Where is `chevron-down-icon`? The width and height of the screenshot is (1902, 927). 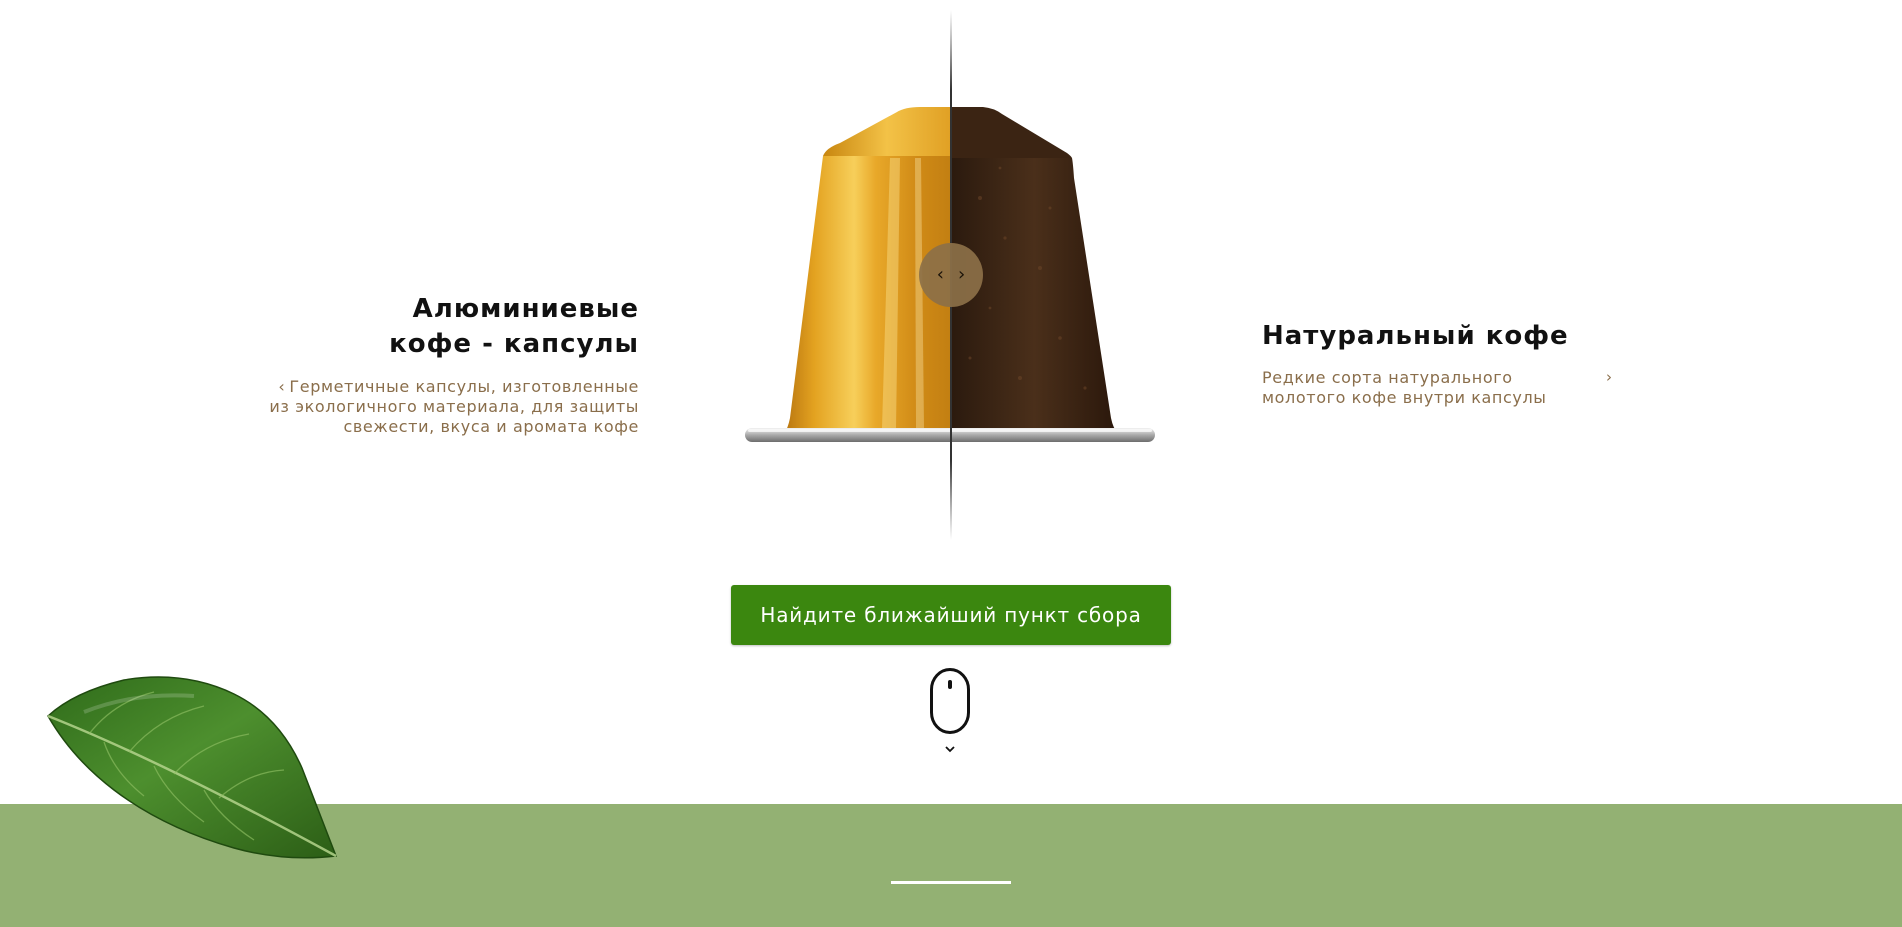 chevron-down-icon is located at coordinates (950, 750).